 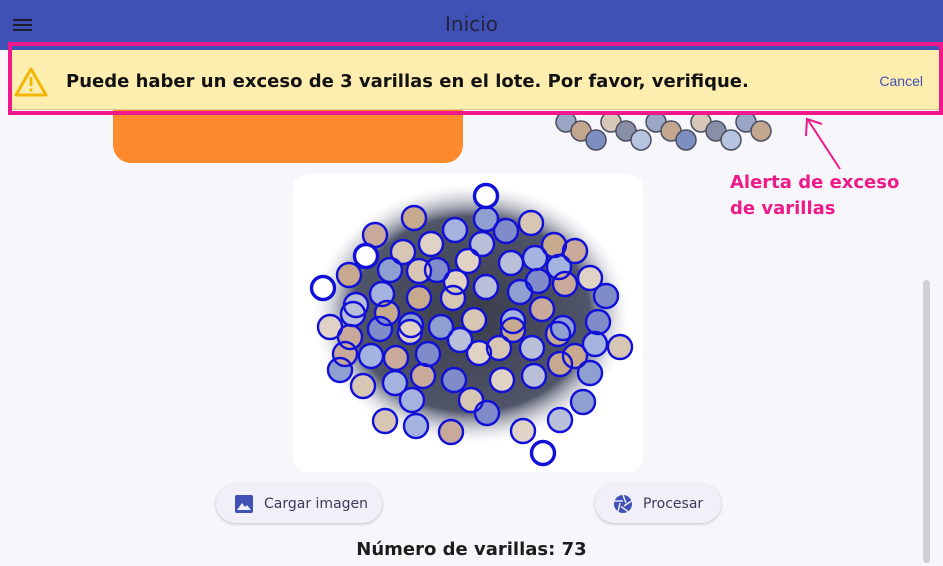 I want to click on page-title: Inicio, so click(x=471, y=24).